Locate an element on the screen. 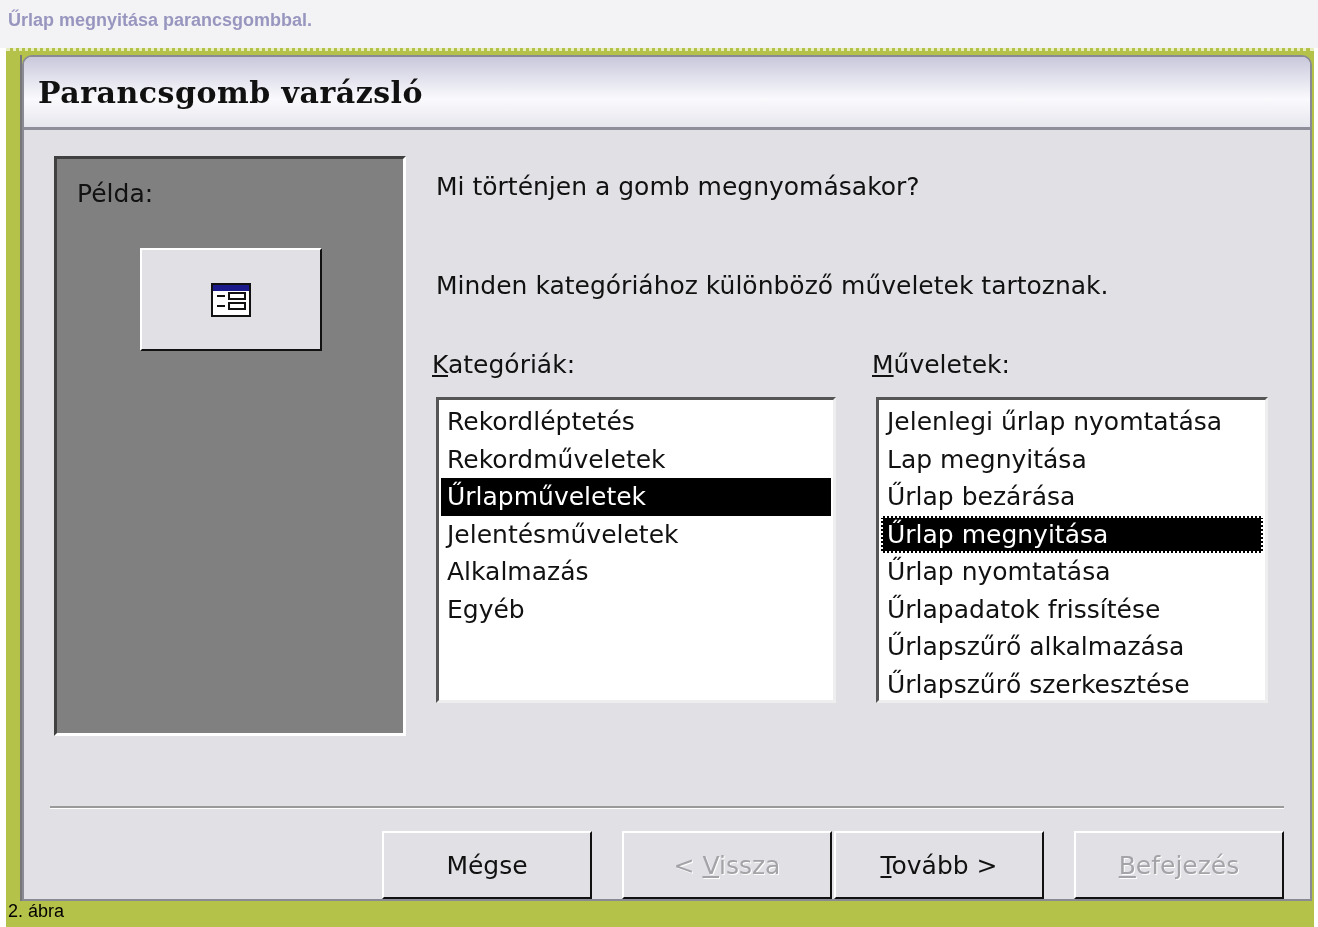  list-item: Űrlap nyomtatása is located at coordinates (1072, 572).